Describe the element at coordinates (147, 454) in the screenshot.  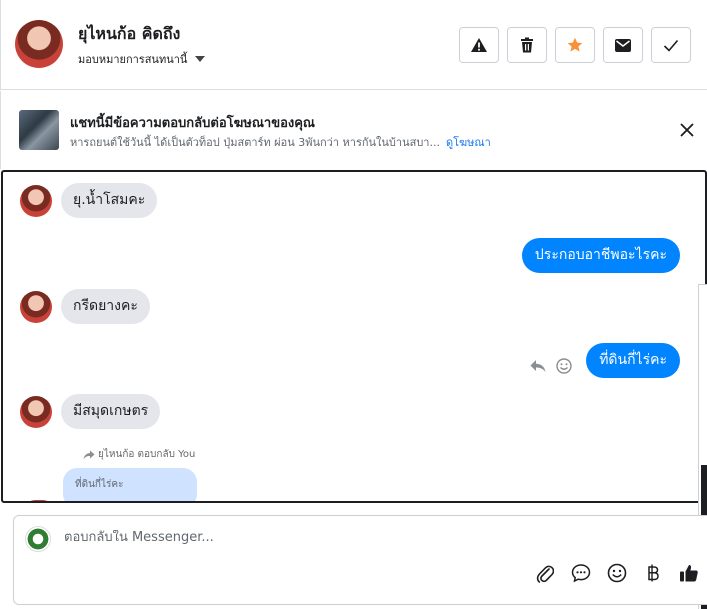
I see `reply-note-text: ยุไหนก้อ ตอบกลับ You` at that location.